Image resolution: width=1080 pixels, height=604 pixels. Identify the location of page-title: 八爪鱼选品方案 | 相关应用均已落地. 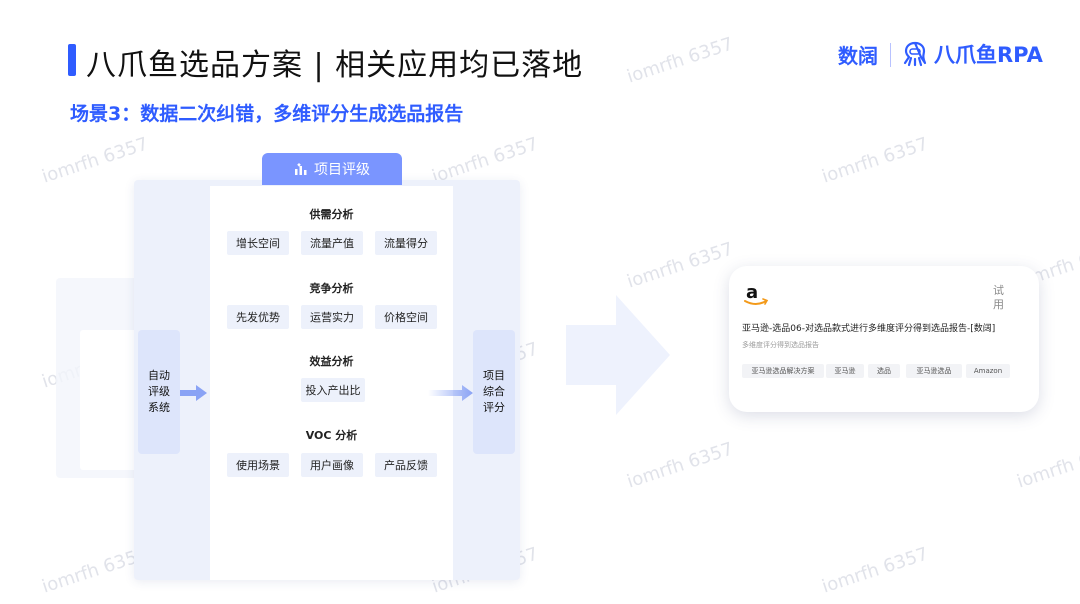
(335, 65).